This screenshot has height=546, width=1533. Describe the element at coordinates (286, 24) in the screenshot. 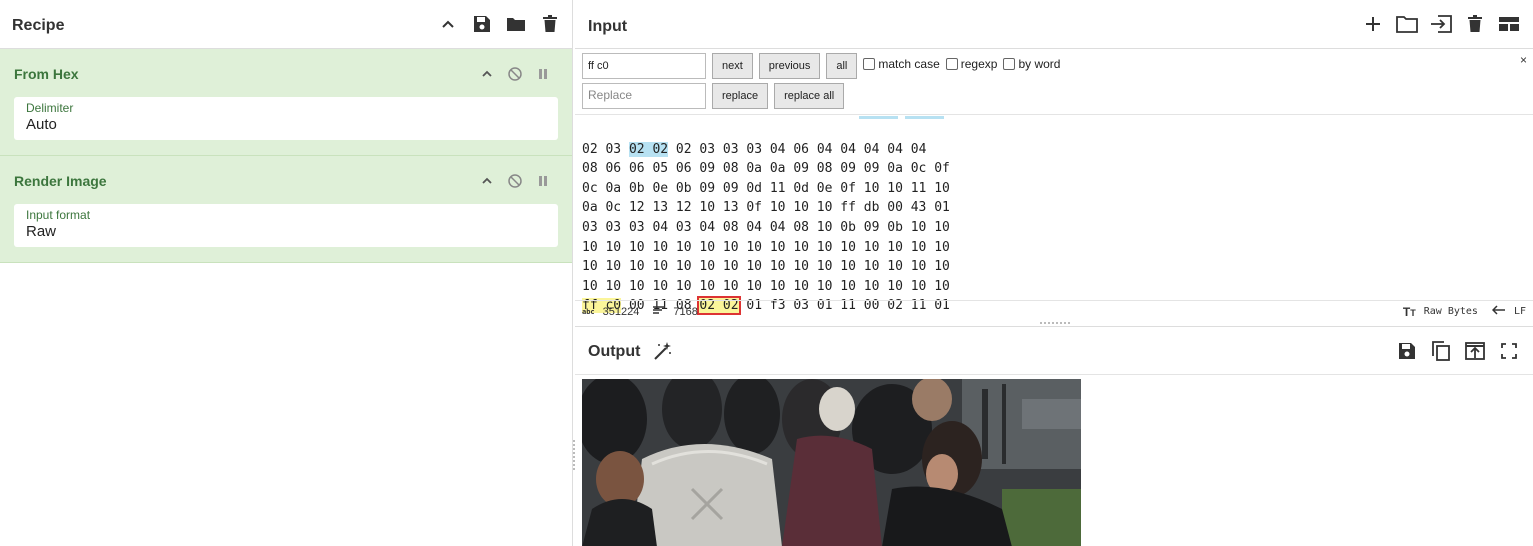

I see `recipe-header: Recipe` at that location.